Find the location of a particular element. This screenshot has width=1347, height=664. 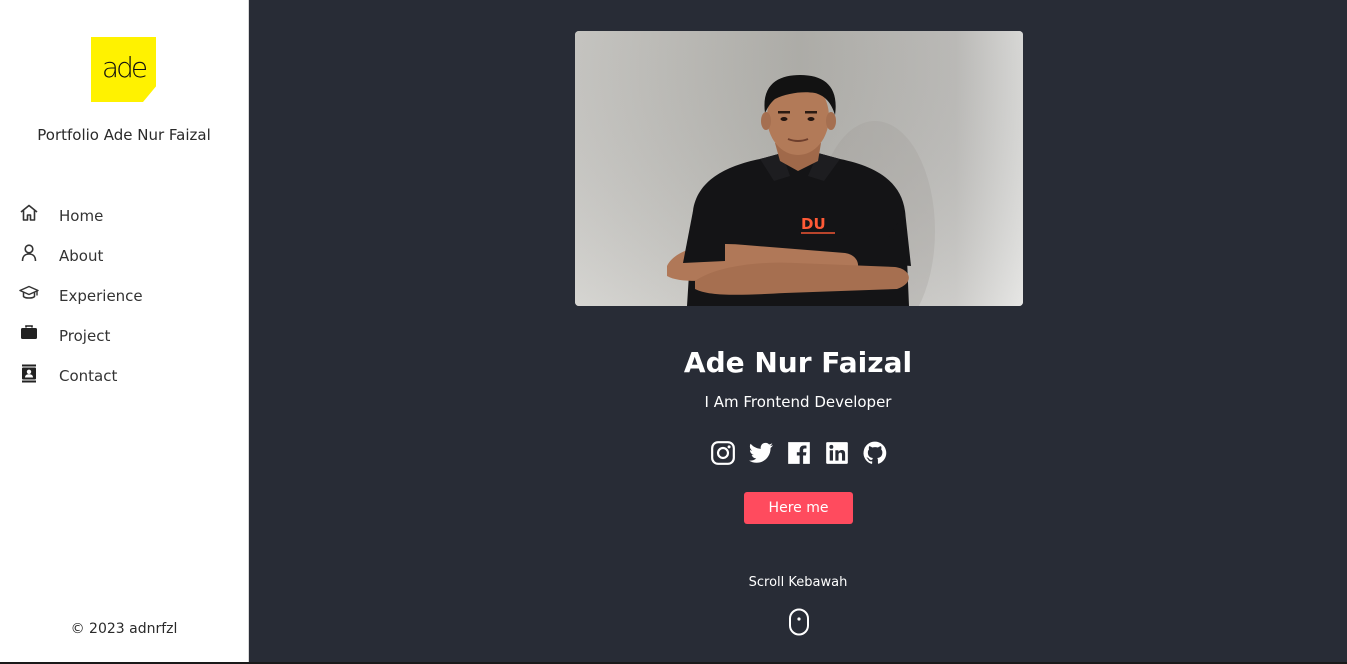

hero-role: I Am Frontend Developer is located at coordinates (798, 402).